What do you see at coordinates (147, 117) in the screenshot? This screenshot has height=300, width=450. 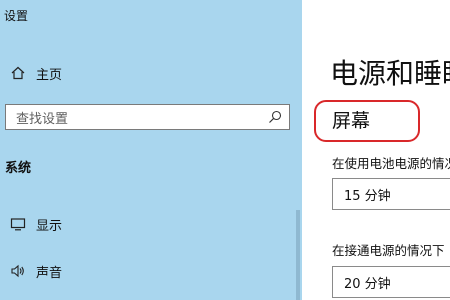 I see `search-input: 查找设置` at bounding box center [147, 117].